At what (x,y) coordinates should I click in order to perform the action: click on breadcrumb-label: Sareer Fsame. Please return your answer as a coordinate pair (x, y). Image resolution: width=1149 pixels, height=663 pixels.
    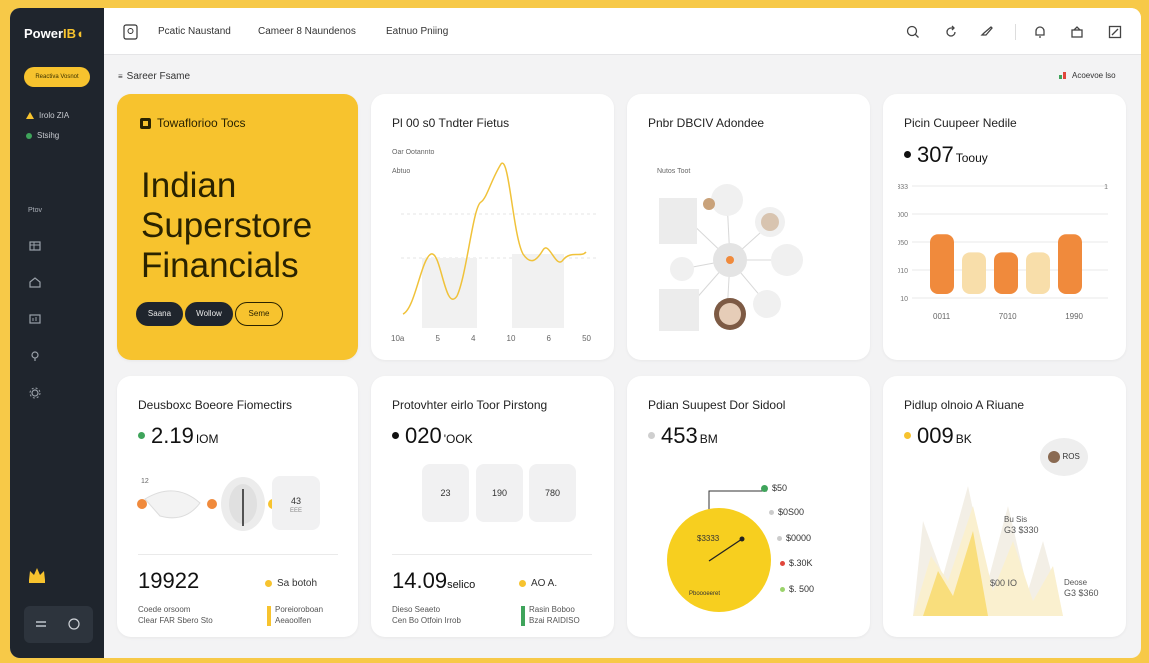
    Looking at the image, I should click on (158, 76).